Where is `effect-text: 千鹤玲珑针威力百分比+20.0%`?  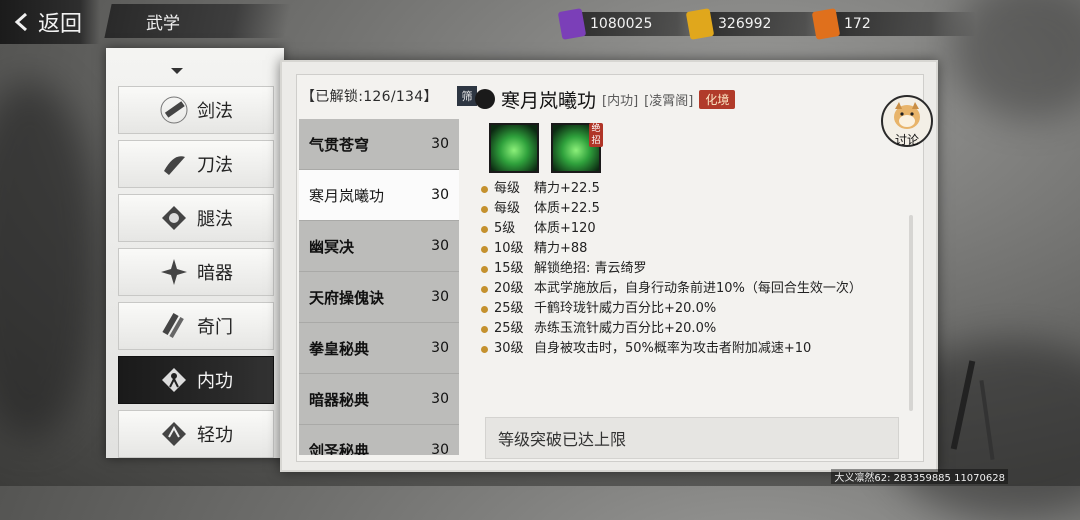 effect-text: 千鹤玲珑针威力百分比+20.0% is located at coordinates (625, 308).